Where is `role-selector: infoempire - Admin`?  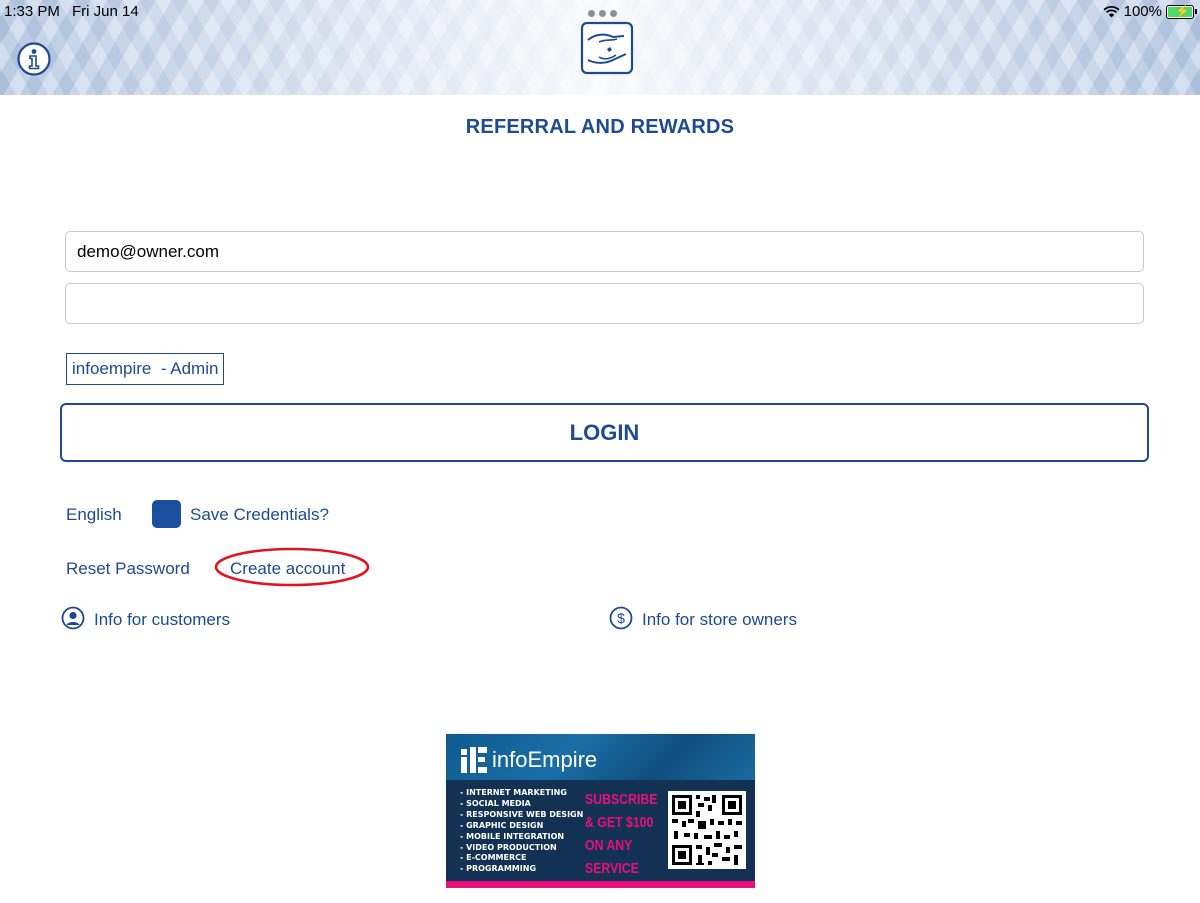
role-selector: infoempire - Admin is located at coordinates (145, 369).